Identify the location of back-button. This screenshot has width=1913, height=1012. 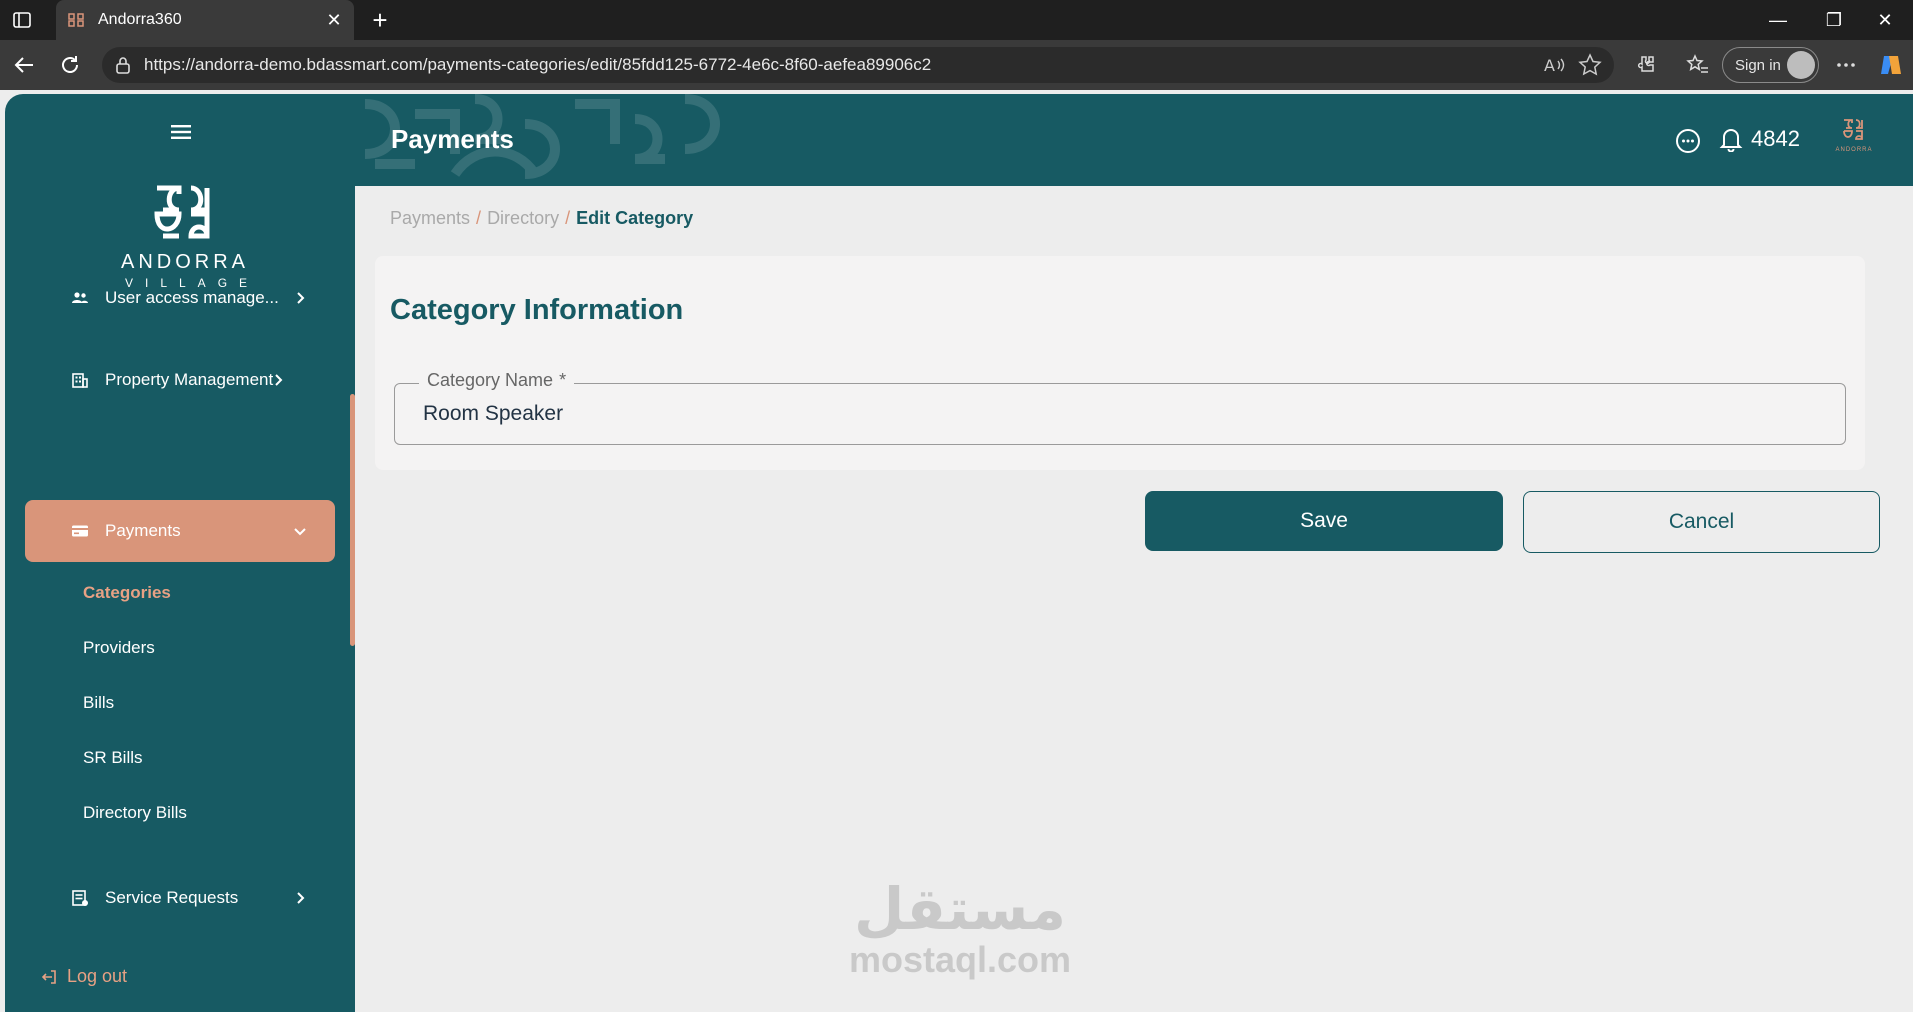
(24, 65).